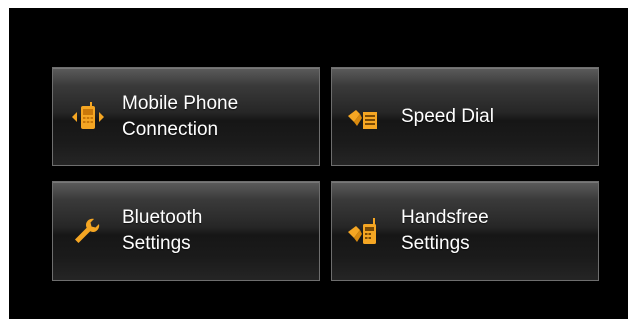  What do you see at coordinates (495, 117) in the screenshot?
I see `speed-dial-label: Speed Dial` at bounding box center [495, 117].